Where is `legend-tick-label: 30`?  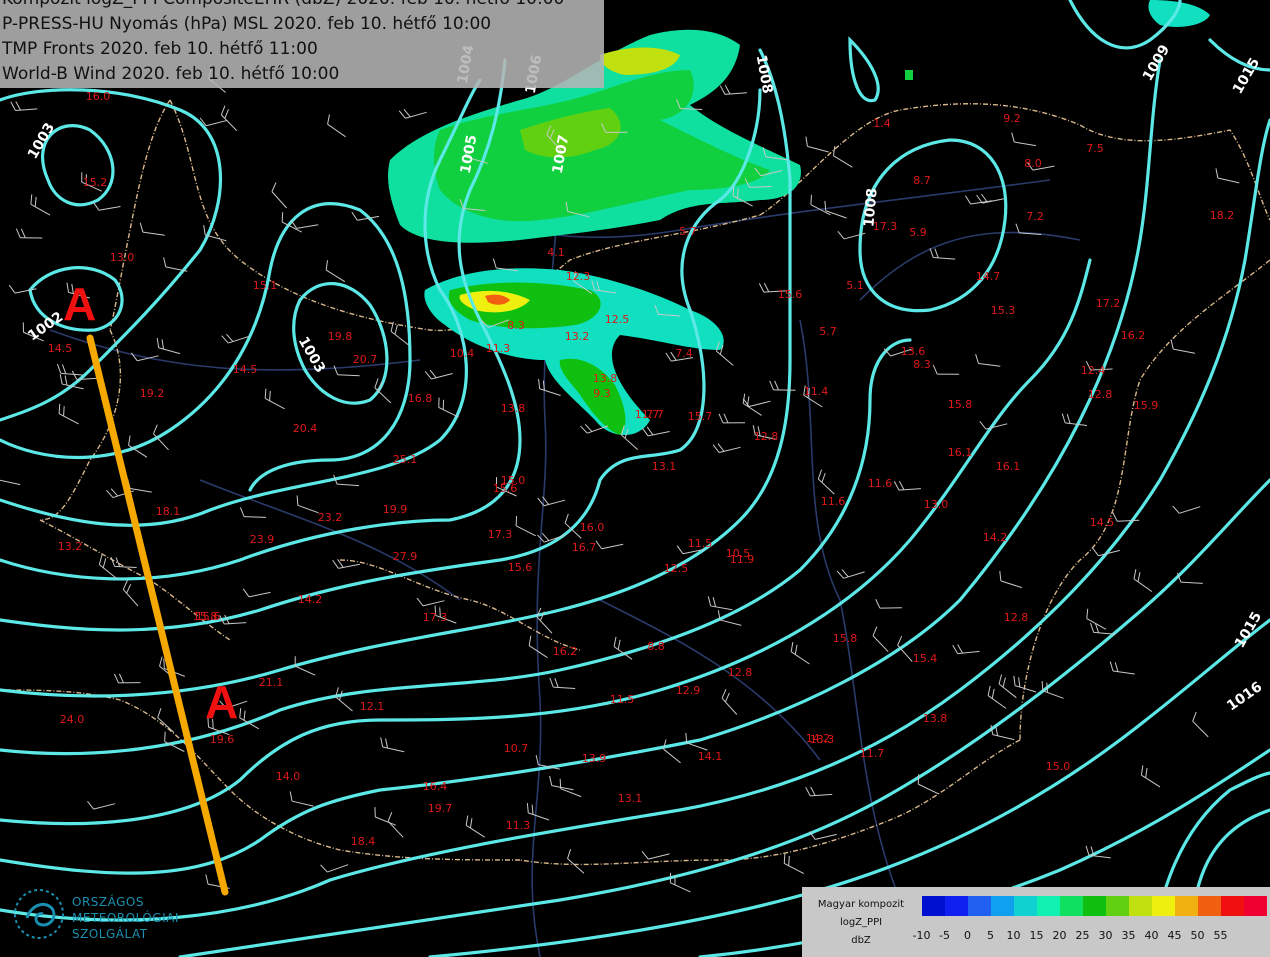 legend-tick-label: 30 is located at coordinates (1105, 935).